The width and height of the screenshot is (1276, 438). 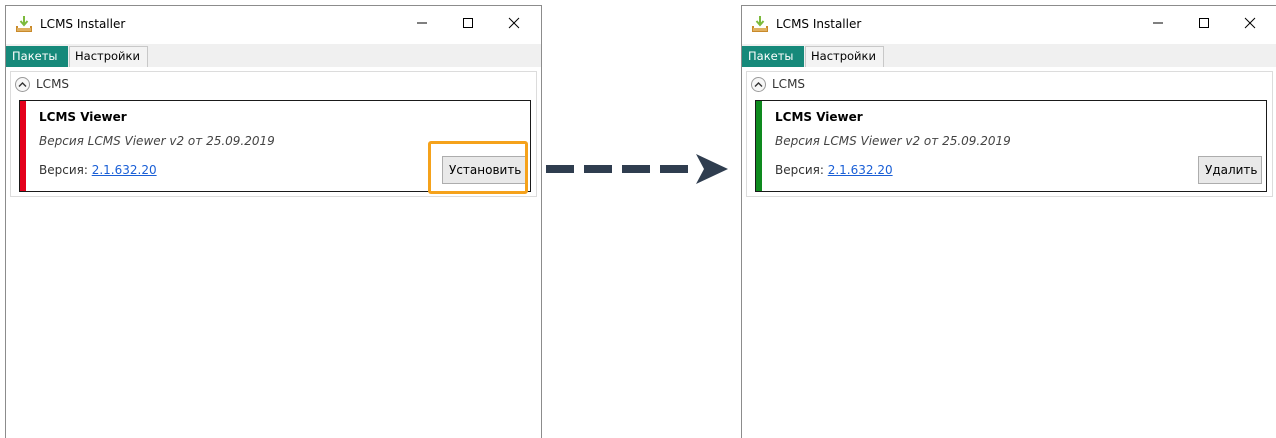 What do you see at coordinates (637, 169) in the screenshot?
I see `dashed-arrow-right-icon` at bounding box center [637, 169].